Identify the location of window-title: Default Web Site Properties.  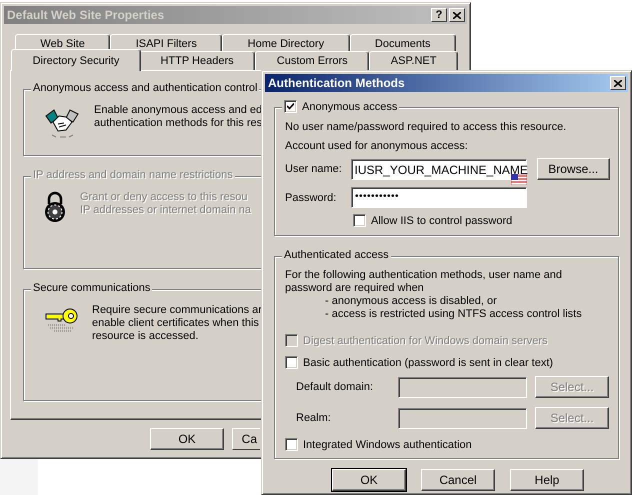
(86, 15).